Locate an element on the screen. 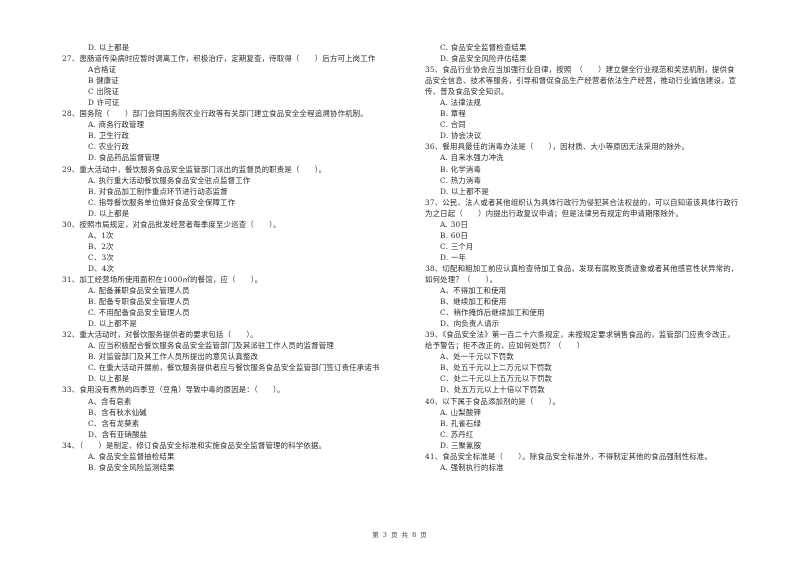 This screenshot has width=800, height=565. answer-option: A. 山梨酸钾 is located at coordinates (460, 412).